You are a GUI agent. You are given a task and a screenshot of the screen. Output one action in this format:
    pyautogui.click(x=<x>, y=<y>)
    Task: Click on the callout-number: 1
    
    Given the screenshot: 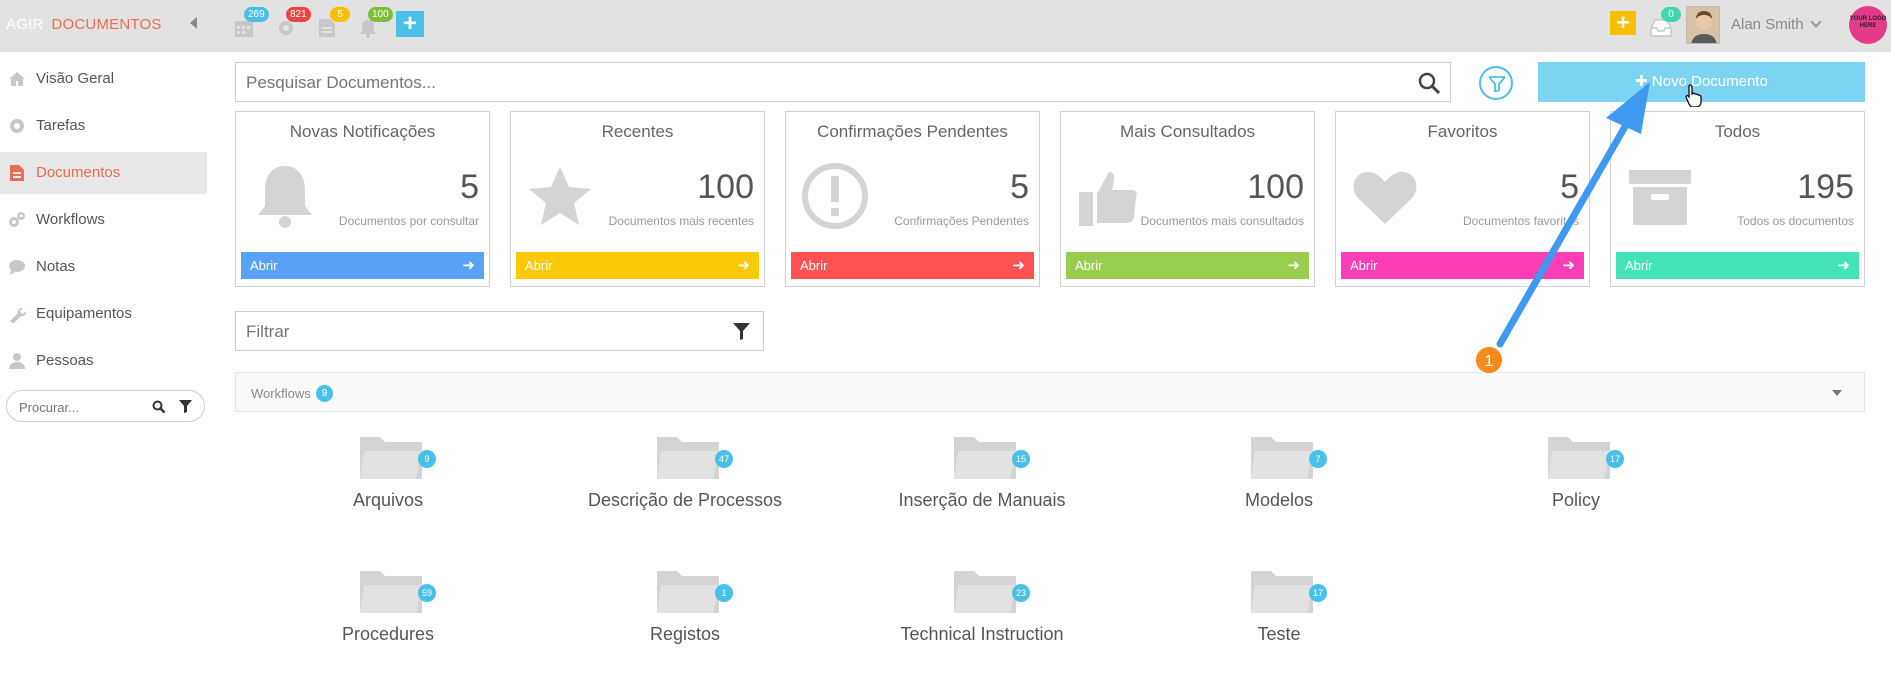 What is the action you would take?
    pyautogui.click(x=1489, y=360)
    